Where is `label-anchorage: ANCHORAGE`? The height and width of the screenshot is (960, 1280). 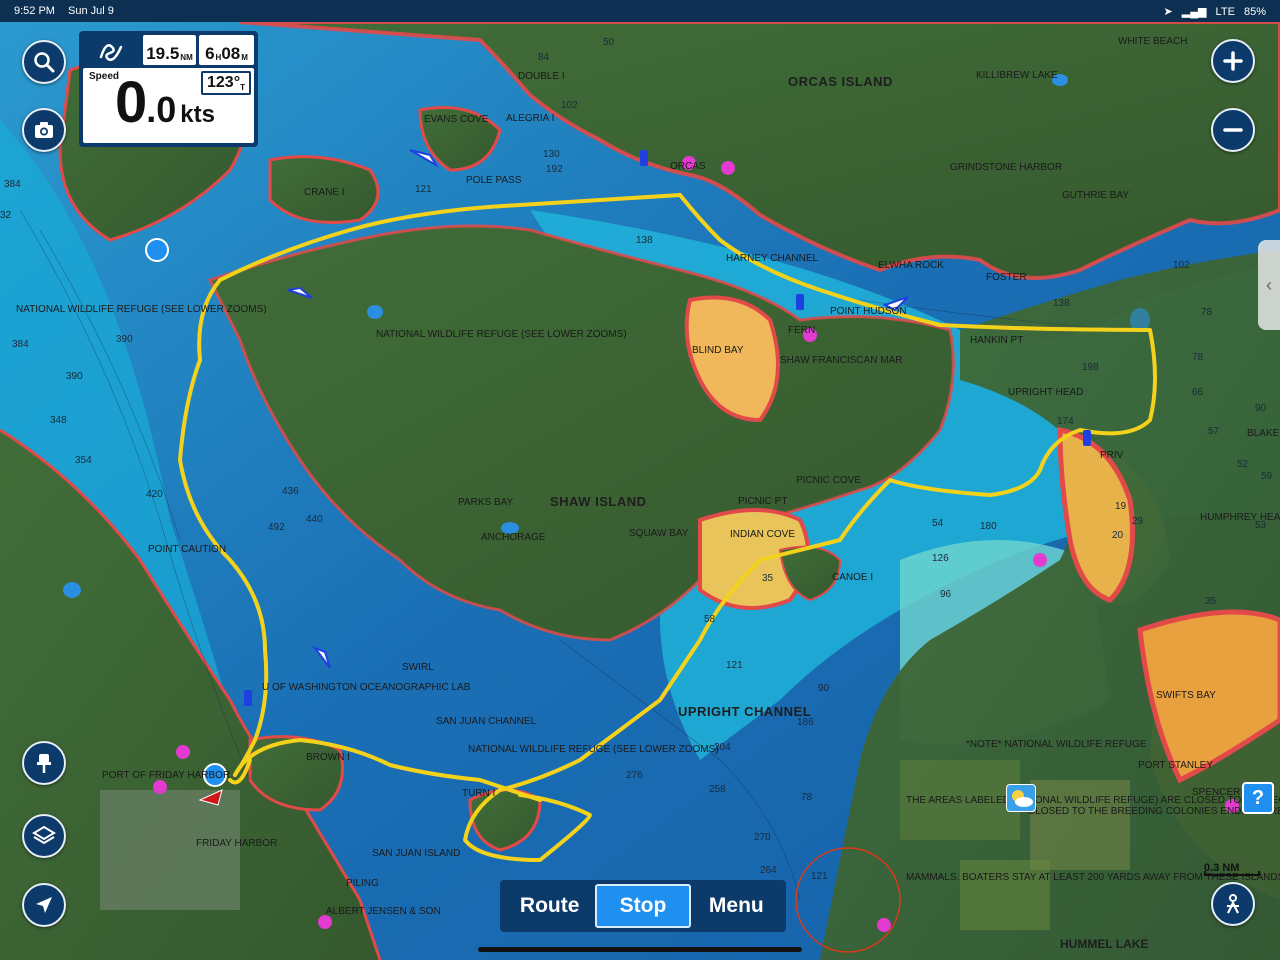
label-anchorage: ANCHORAGE is located at coordinates (513, 537).